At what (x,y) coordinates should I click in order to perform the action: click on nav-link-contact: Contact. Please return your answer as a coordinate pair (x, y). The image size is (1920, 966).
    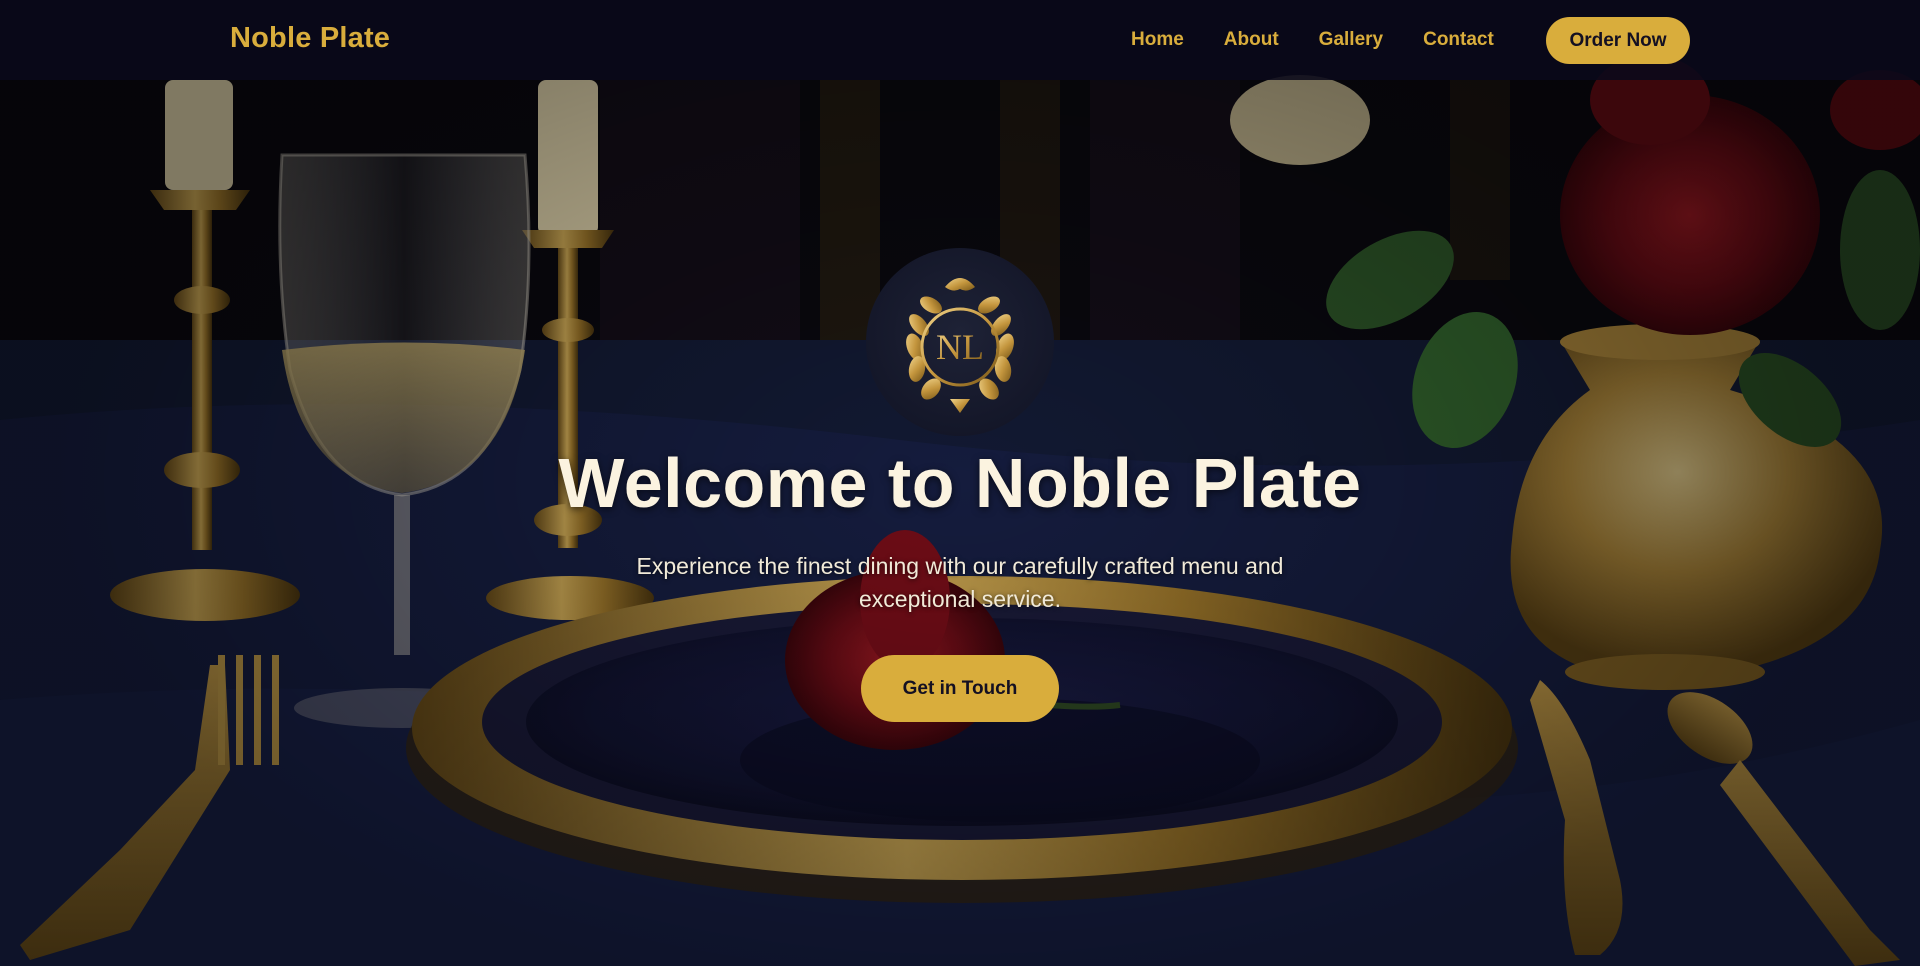
    Looking at the image, I should click on (1458, 40).